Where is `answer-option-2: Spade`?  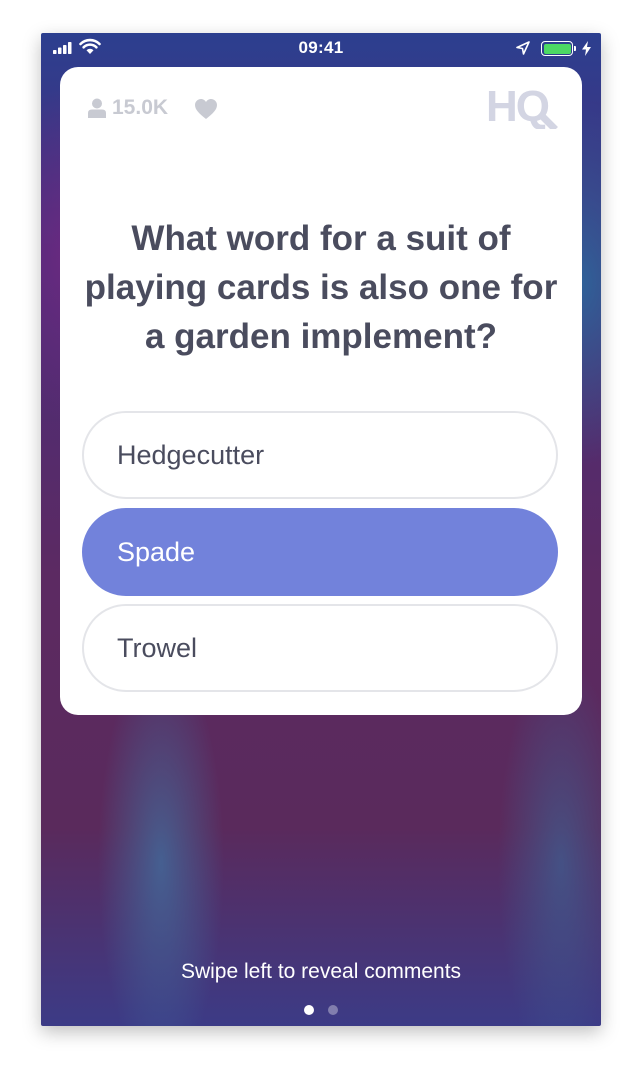 answer-option-2: Spade is located at coordinates (320, 552).